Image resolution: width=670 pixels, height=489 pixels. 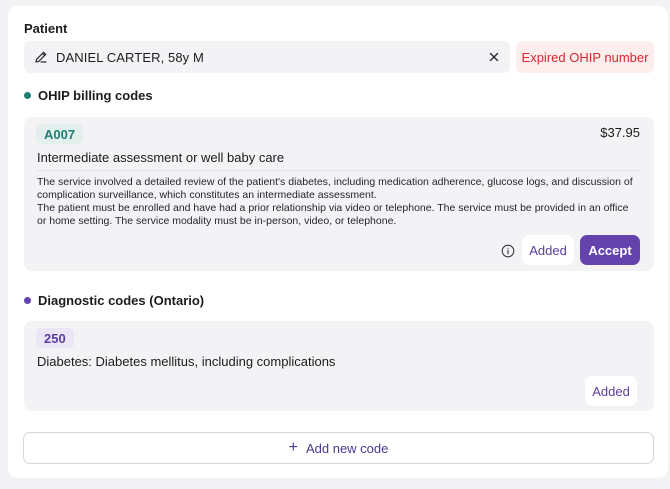 What do you see at coordinates (585, 57) in the screenshot?
I see `ohip-warning-badge: Expired OHIP number` at bounding box center [585, 57].